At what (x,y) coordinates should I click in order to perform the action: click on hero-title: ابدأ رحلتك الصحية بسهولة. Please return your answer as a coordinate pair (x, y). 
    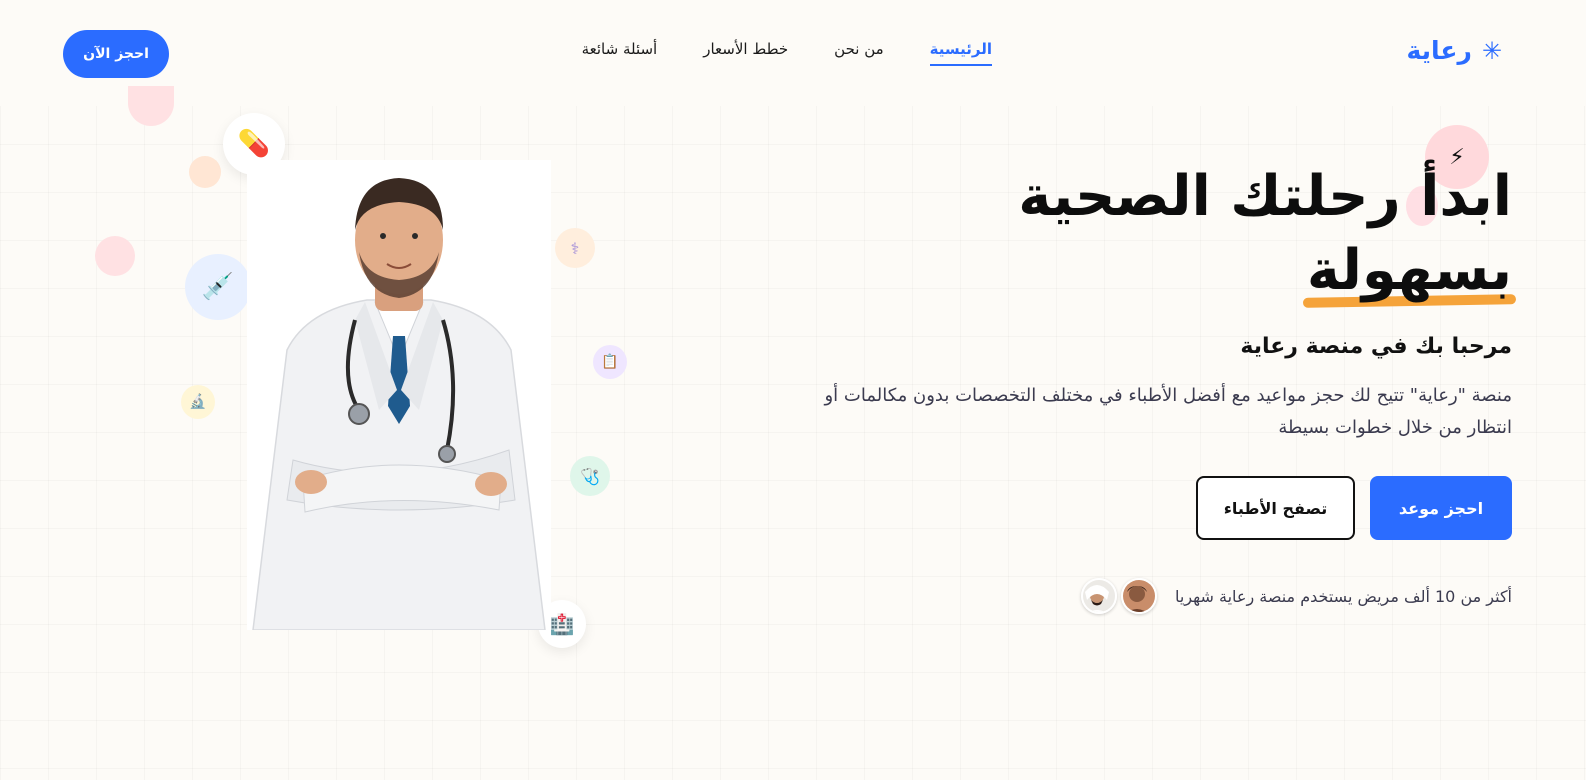
    Looking at the image, I should click on (1214, 234).